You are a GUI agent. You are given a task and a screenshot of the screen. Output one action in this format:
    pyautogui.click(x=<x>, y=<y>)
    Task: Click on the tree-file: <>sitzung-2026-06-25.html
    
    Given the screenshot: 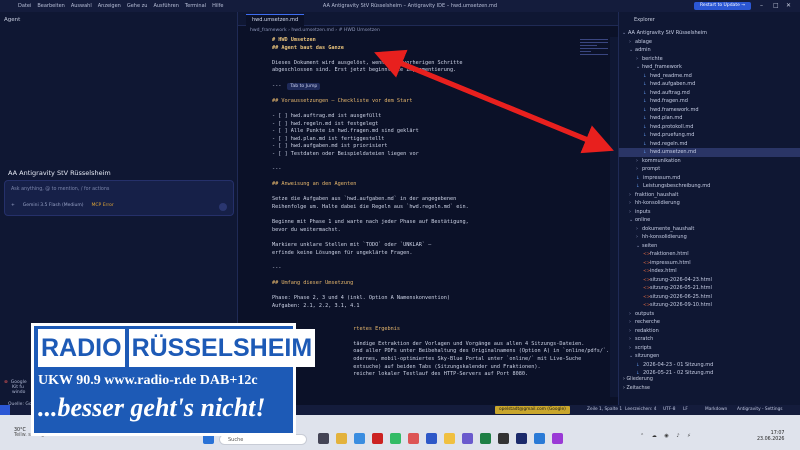 What is the action you would take?
    pyautogui.click(x=709, y=297)
    